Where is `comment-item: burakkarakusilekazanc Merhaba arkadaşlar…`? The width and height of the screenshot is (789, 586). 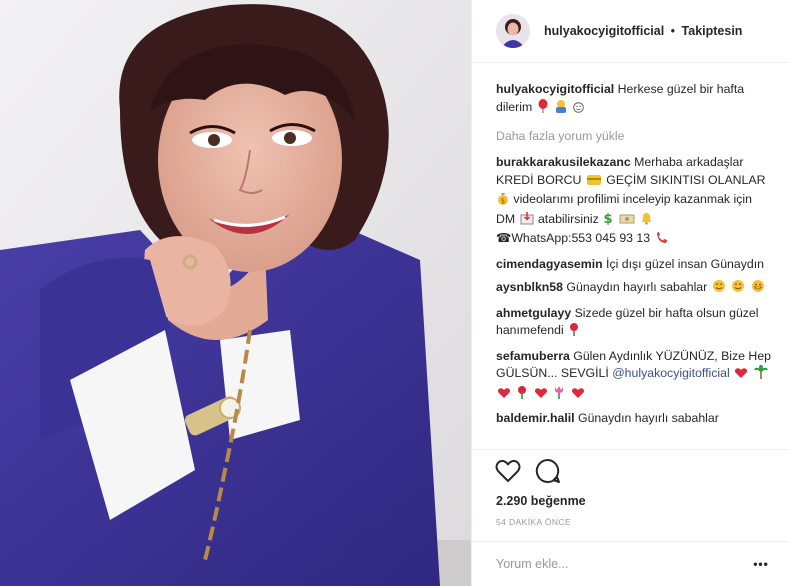
comment-item: burakkarakusilekazanc Merhaba arkadaşlar… is located at coordinates (633, 202).